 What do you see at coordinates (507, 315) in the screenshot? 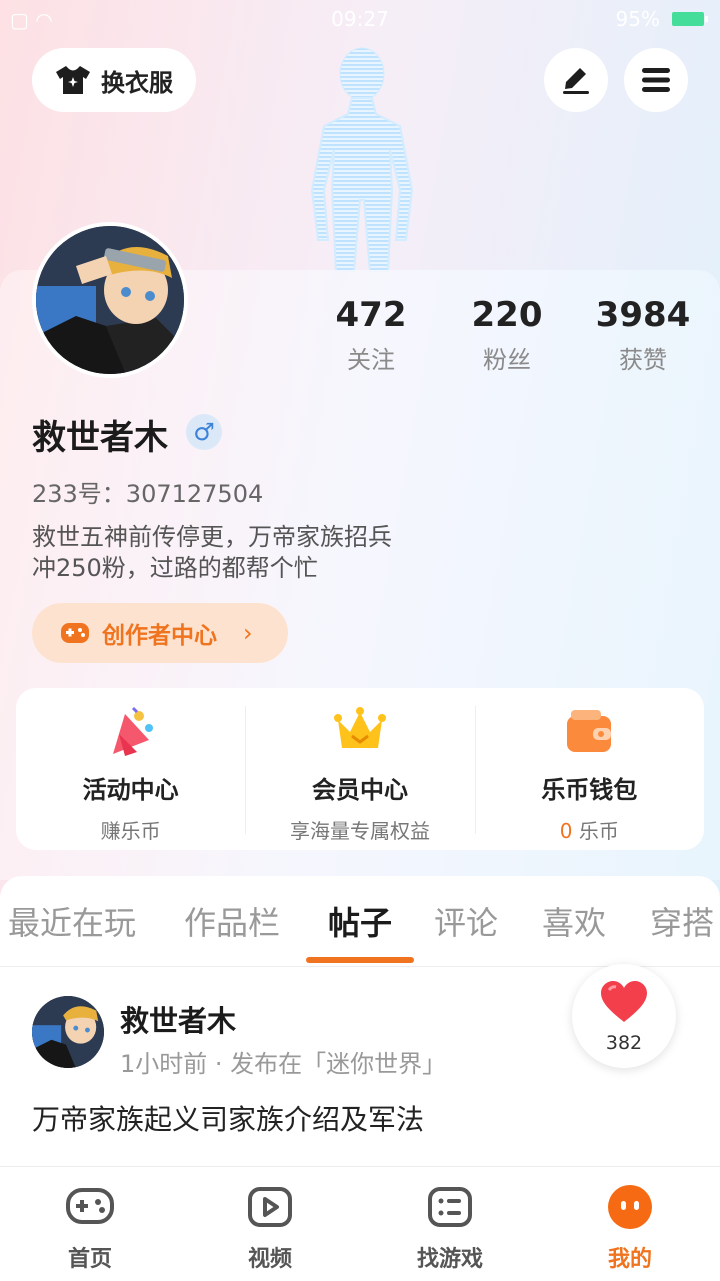
I see `stat-fans-count: 220` at bounding box center [507, 315].